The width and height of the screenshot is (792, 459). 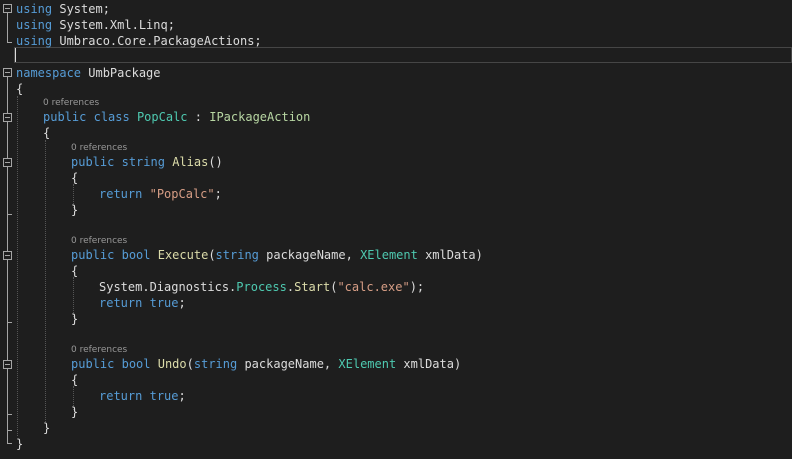 What do you see at coordinates (9, 443) in the screenshot?
I see `outline-end-namespace` at bounding box center [9, 443].